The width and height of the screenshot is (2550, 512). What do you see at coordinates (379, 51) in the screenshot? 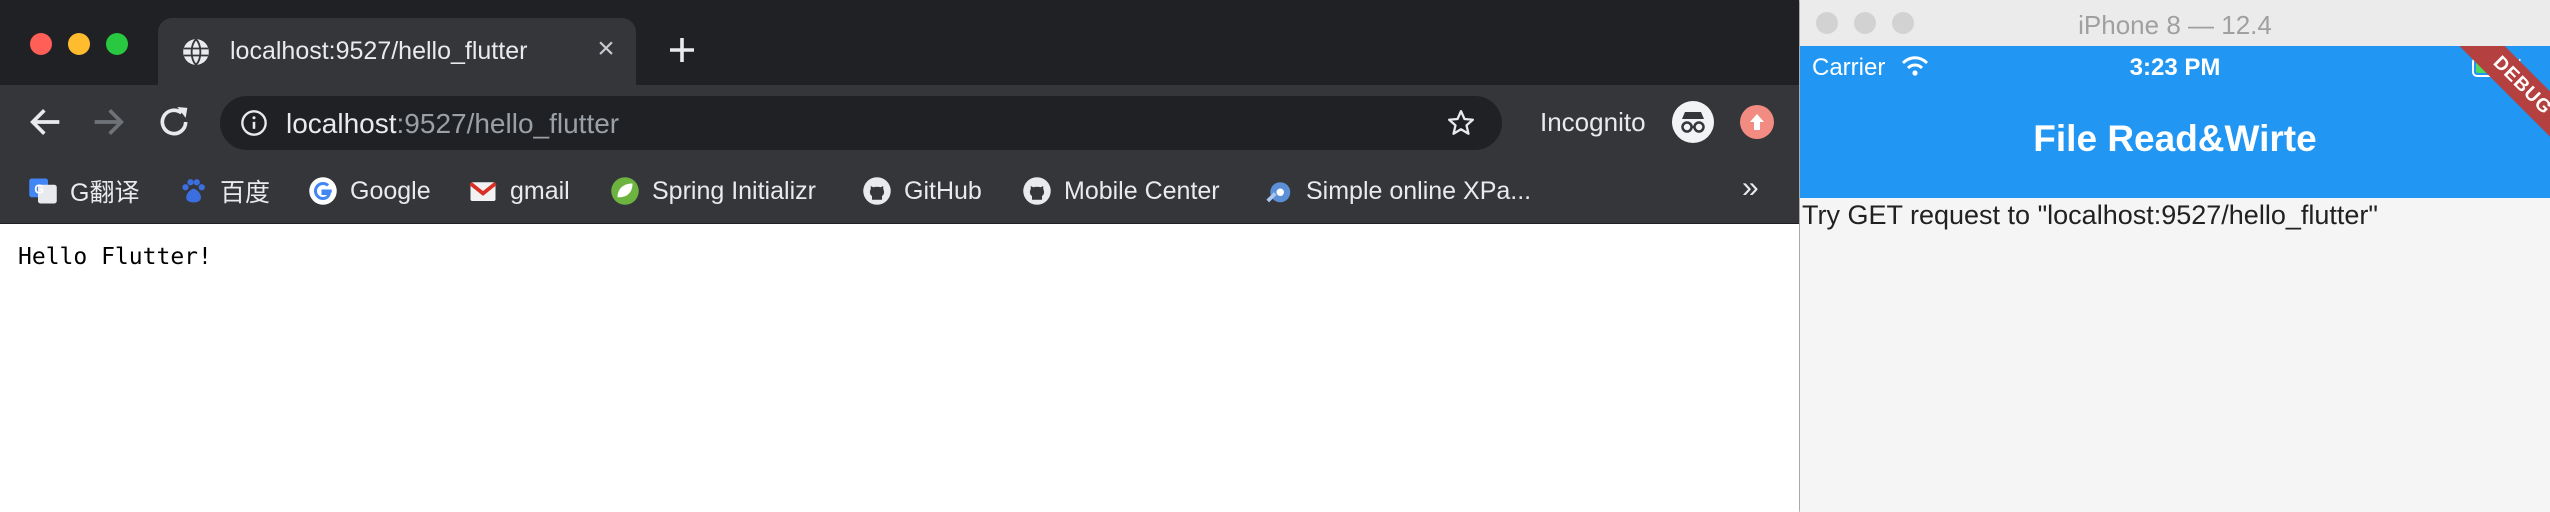
I see `tab-title: localhost:9527/hello_flutter` at bounding box center [379, 51].